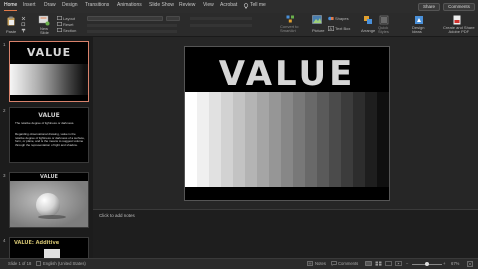  Describe the element at coordinates (228, 5) in the screenshot. I see `tab-acrobat: Acrobat` at that location.